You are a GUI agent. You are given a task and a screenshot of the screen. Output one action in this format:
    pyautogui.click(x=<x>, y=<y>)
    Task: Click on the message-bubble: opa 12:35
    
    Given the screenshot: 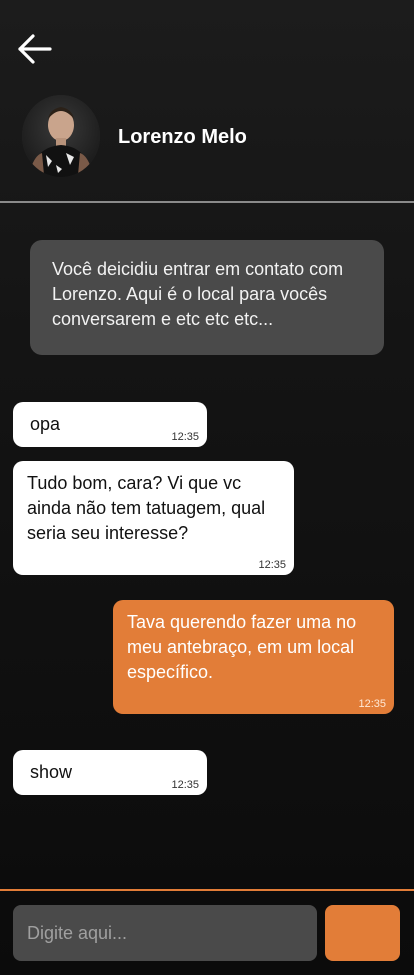 What is the action you would take?
    pyautogui.click(x=110, y=424)
    